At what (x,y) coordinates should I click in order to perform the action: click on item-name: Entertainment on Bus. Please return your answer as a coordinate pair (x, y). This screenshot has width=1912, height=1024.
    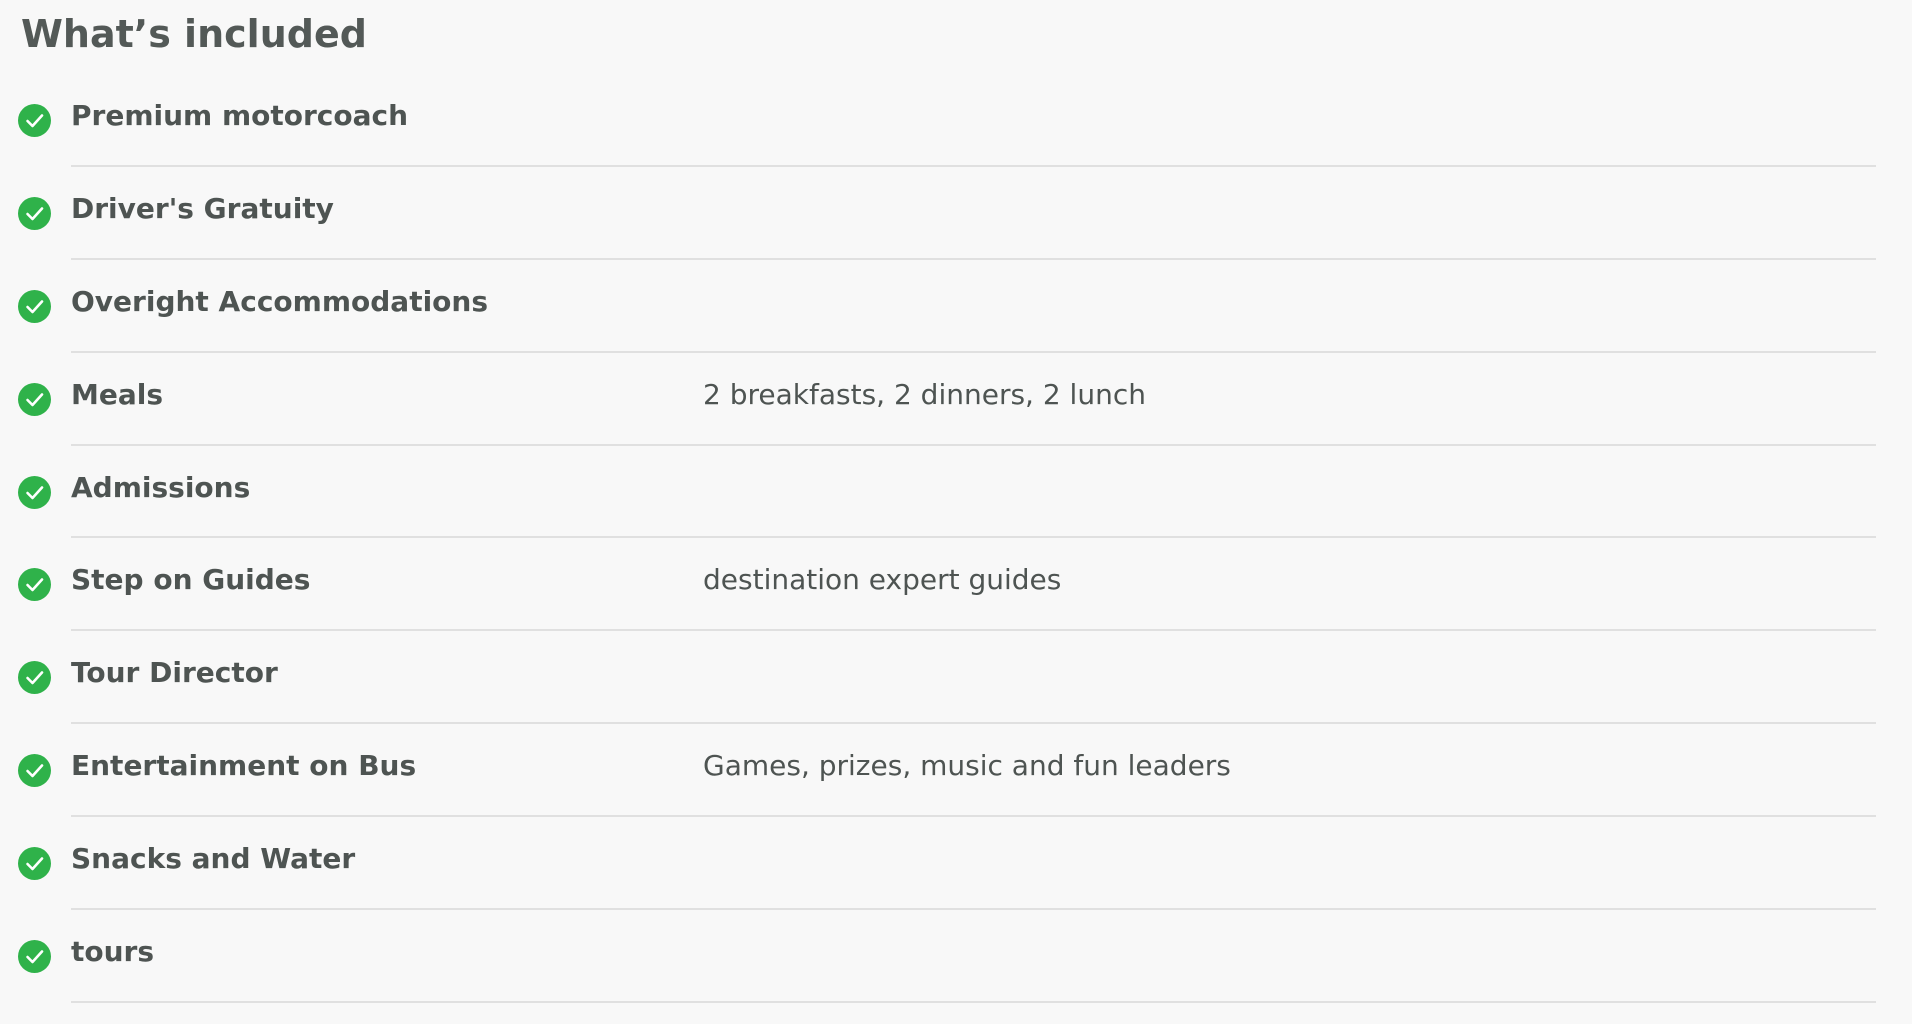
    Looking at the image, I should click on (244, 766).